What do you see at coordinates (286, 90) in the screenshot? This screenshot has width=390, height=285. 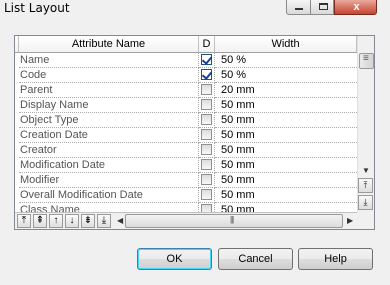 I see `width-cell: 20 mm` at bounding box center [286, 90].